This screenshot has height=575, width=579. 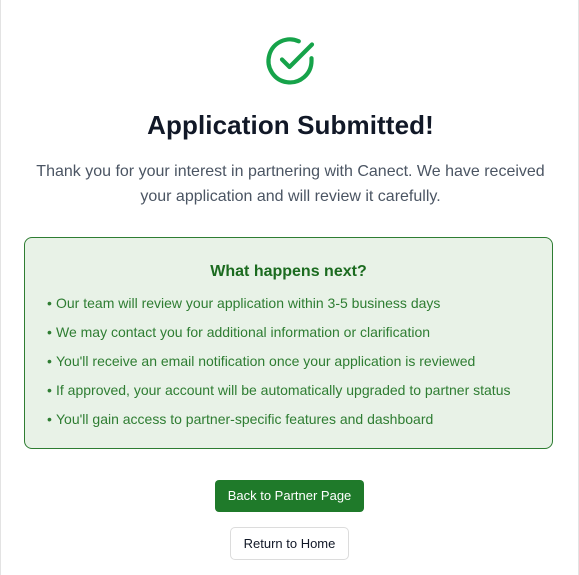 What do you see at coordinates (289, 543) in the screenshot?
I see `return-to-home-button: Return to Home` at bounding box center [289, 543].